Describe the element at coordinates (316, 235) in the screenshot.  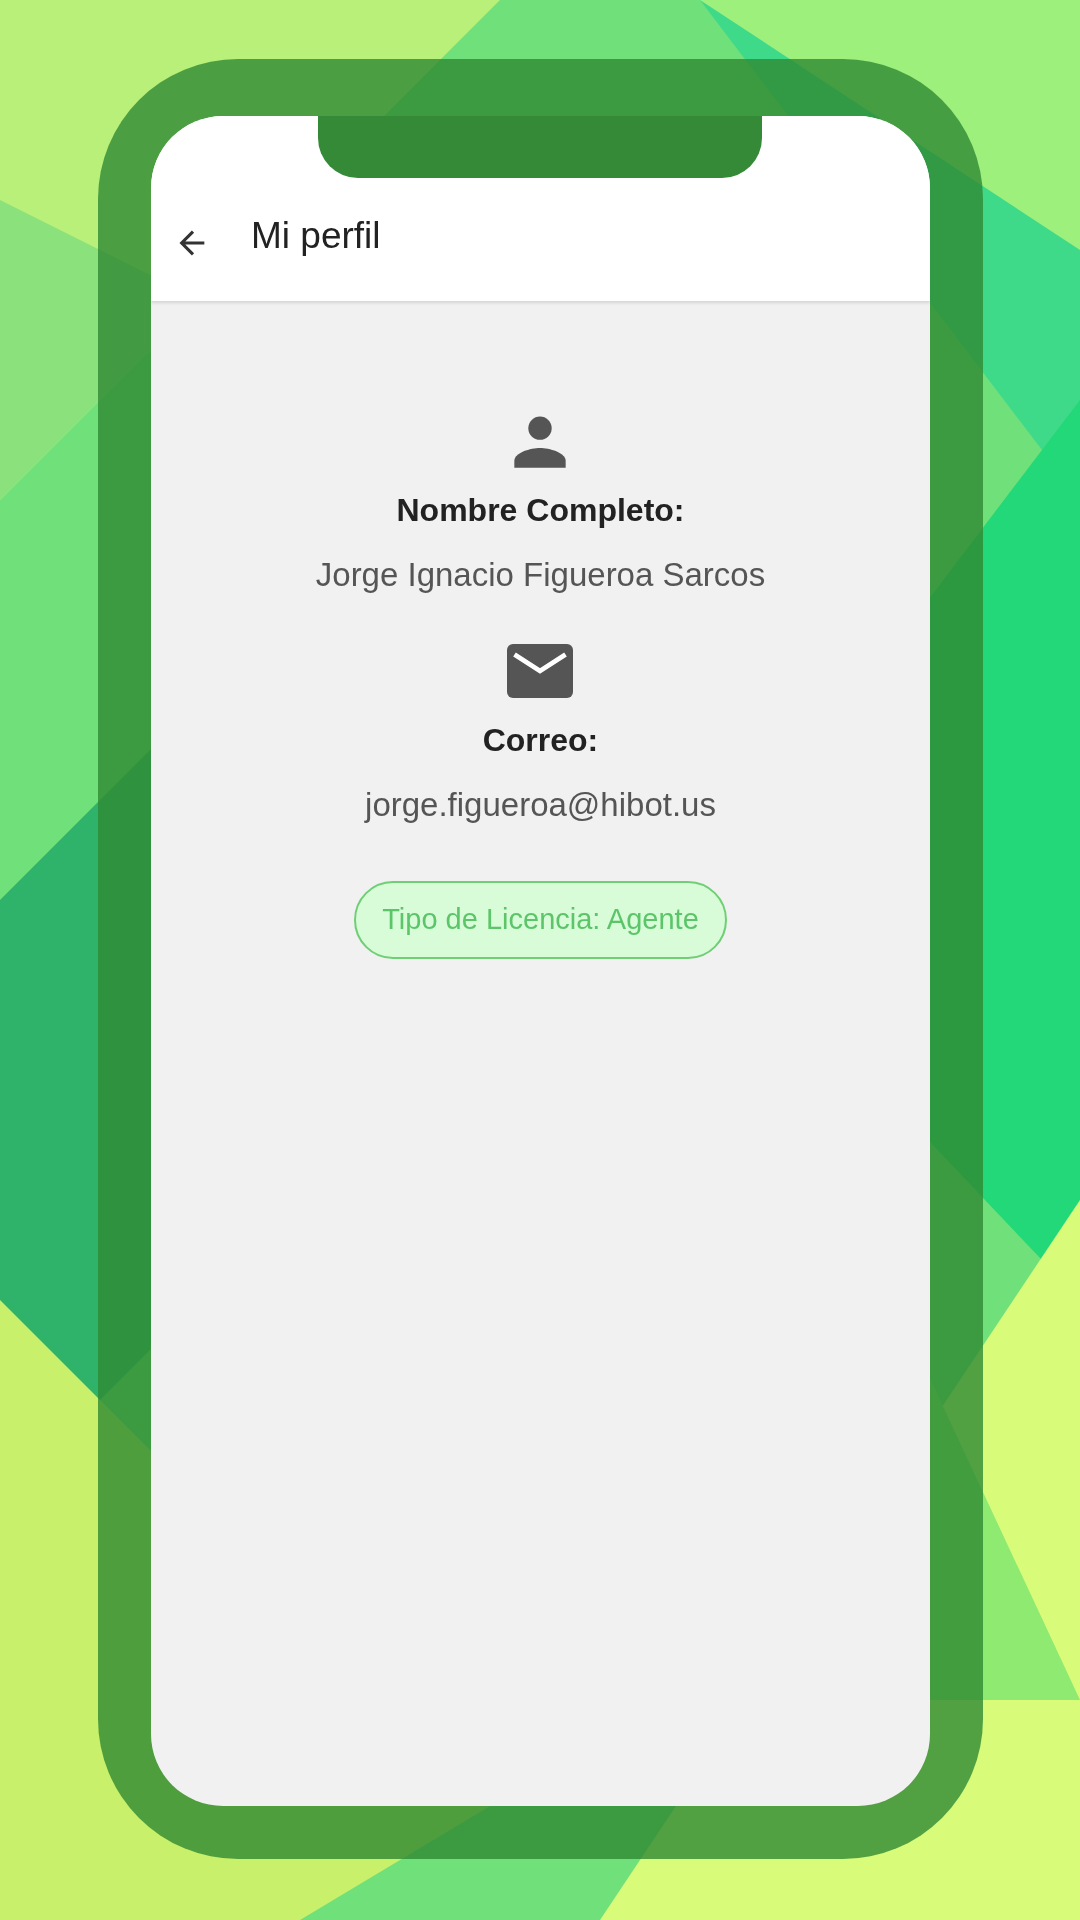
I see `page-title: Mi perfil` at that location.